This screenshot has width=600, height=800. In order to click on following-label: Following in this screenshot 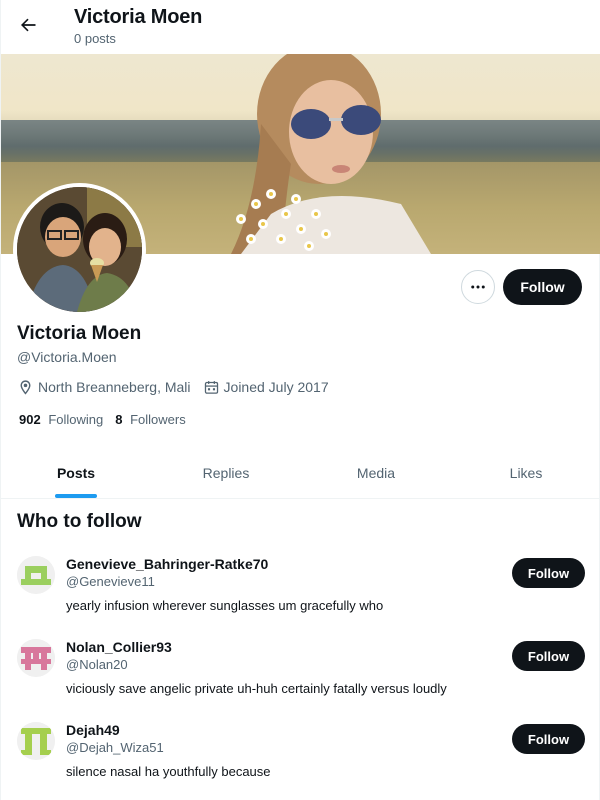, I will do `click(76, 419)`.